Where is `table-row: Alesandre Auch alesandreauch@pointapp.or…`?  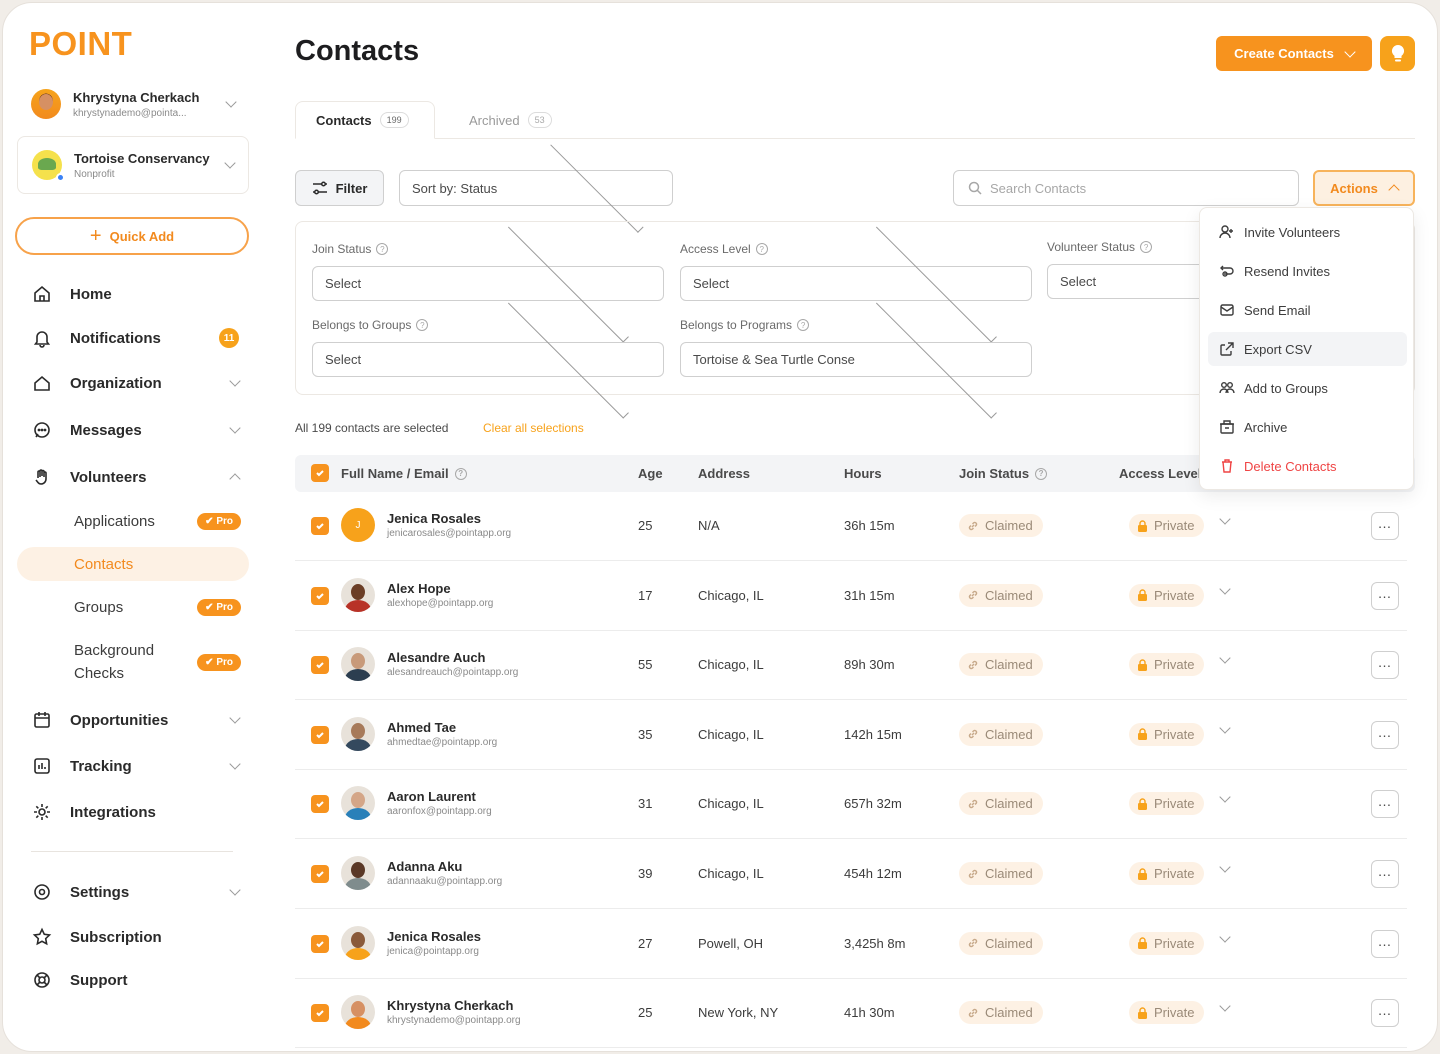 table-row: Alesandre Auch alesandreauch@pointapp.or… is located at coordinates (851, 665).